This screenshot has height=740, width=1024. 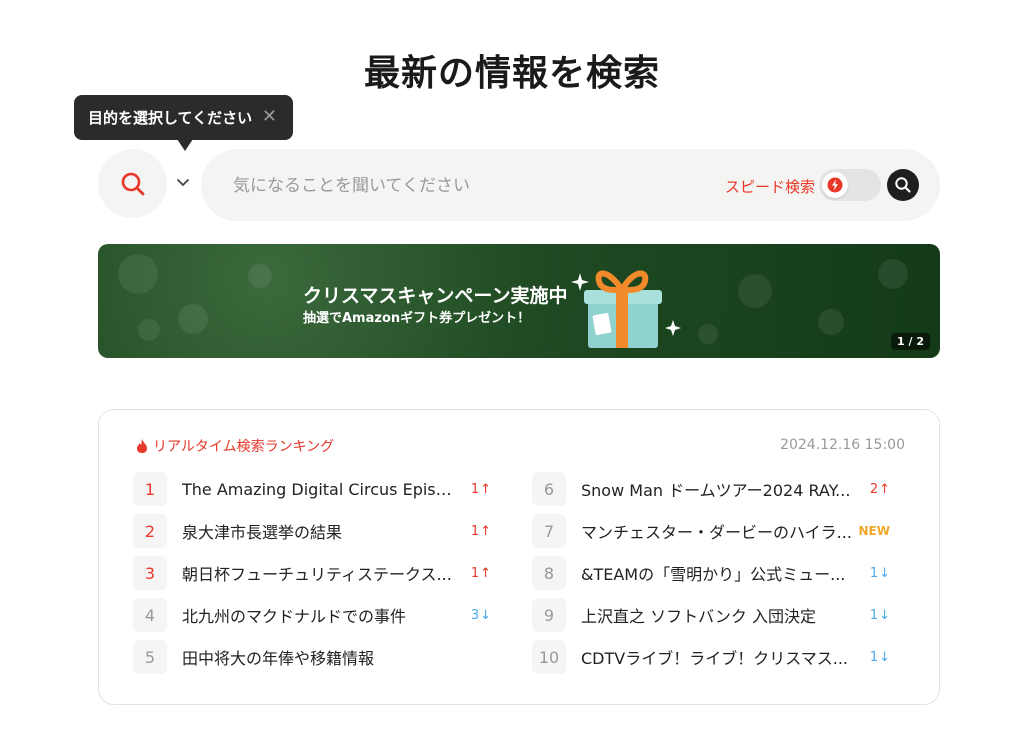 What do you see at coordinates (435, 296) in the screenshot?
I see `banner-title: クリスマスキャンペーン実施中` at bounding box center [435, 296].